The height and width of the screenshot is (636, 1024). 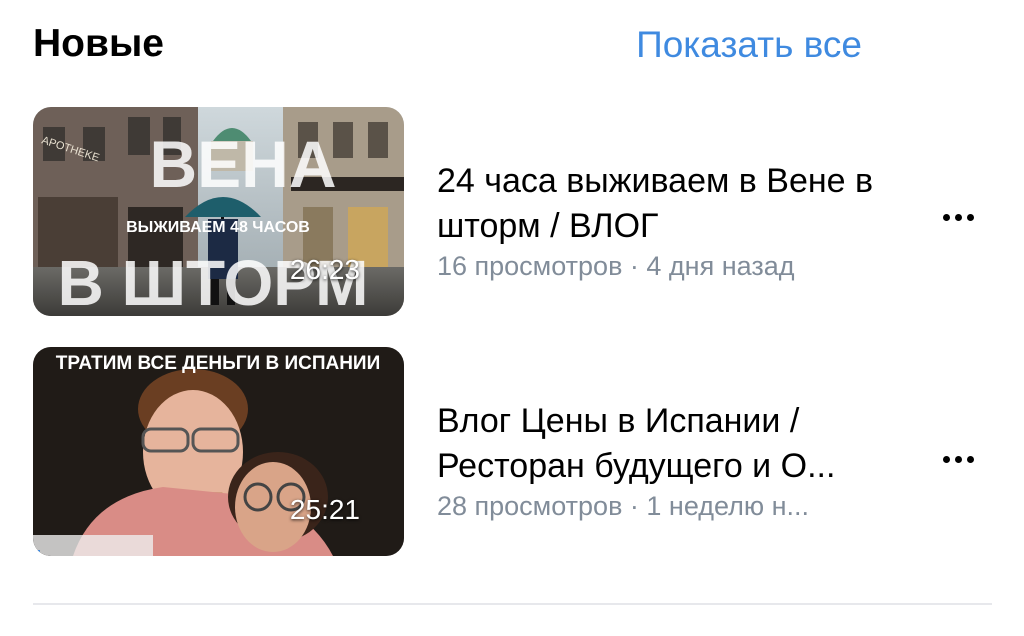 I want to click on video-title: 24 часа выживаем в Вене в шторм / ВЛОГ, so click(x=677, y=204).